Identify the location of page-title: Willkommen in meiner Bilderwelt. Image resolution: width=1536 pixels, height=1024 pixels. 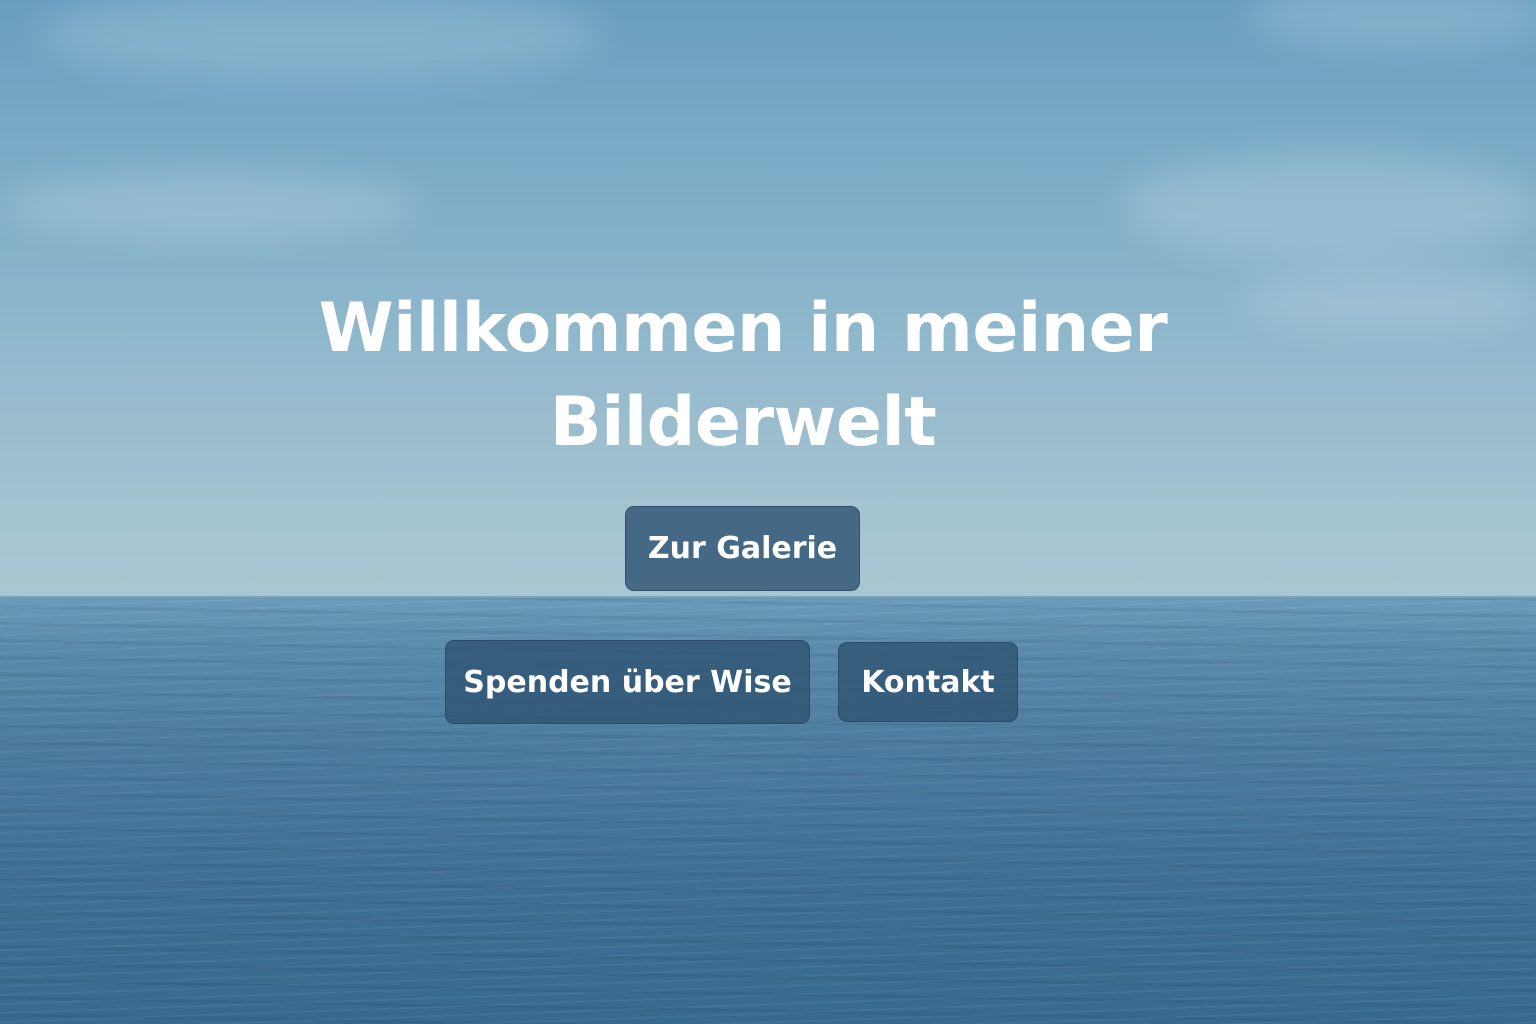
(743, 376).